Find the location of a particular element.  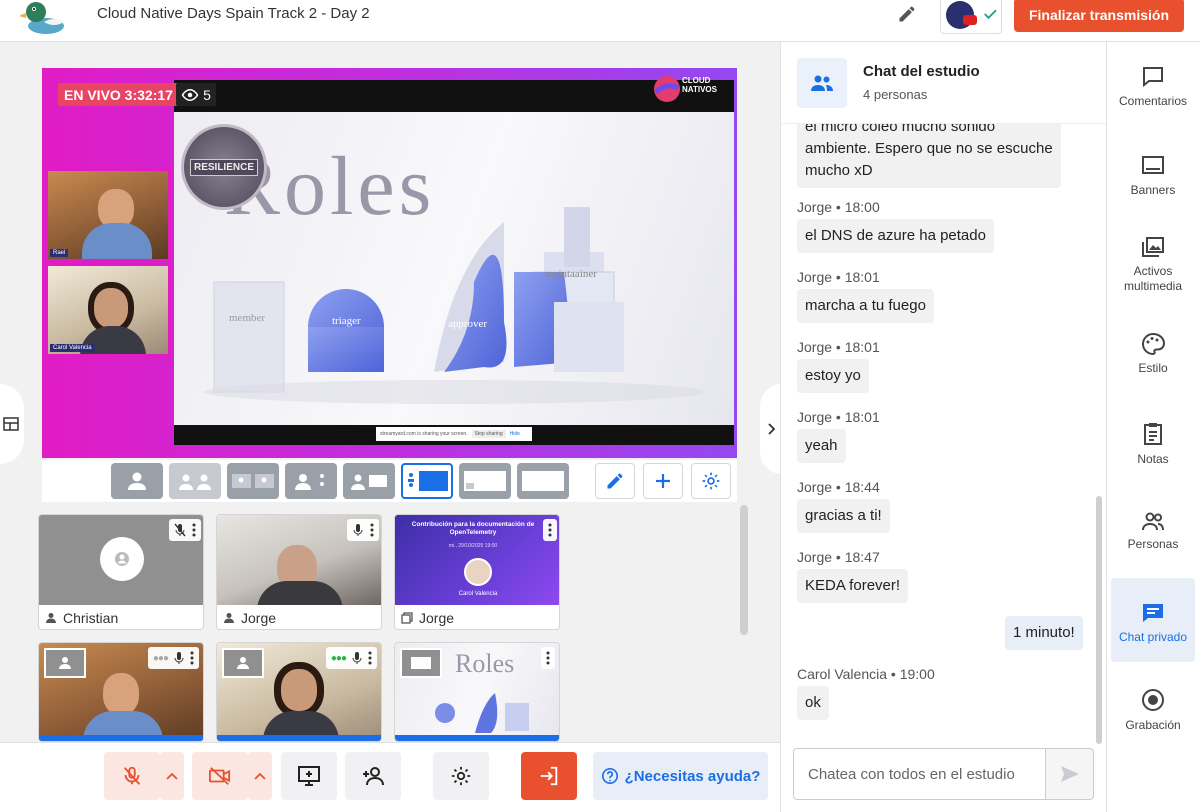

settings-button is located at coordinates (461, 776).